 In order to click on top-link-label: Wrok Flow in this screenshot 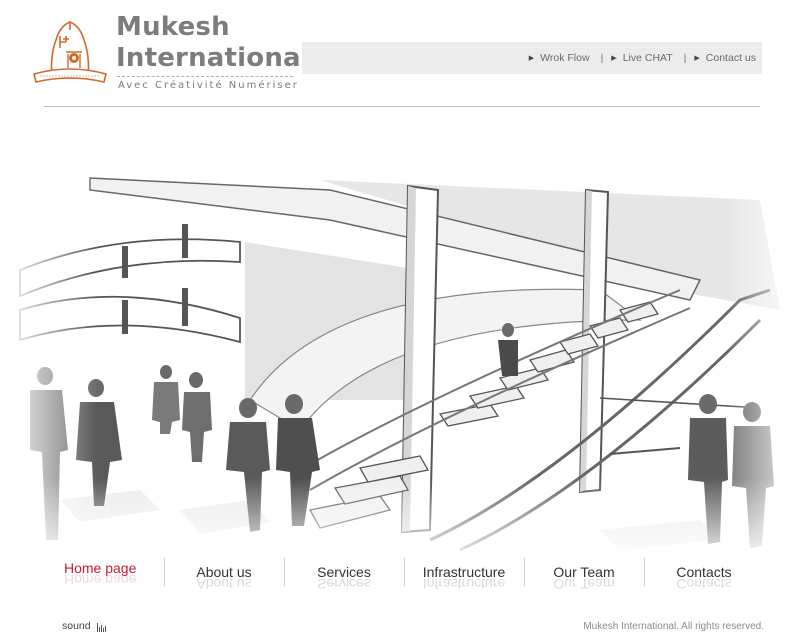, I will do `click(565, 58)`.